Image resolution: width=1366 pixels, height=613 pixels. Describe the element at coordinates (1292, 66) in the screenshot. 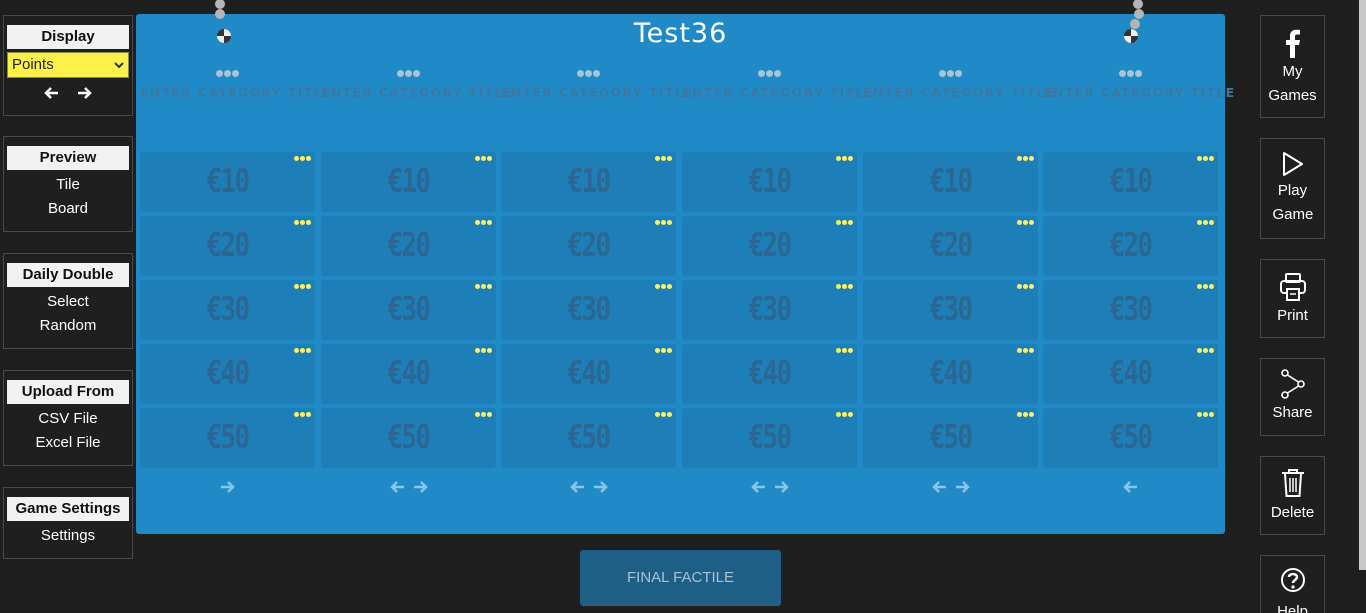

I see `my-games-button: My Games` at that location.